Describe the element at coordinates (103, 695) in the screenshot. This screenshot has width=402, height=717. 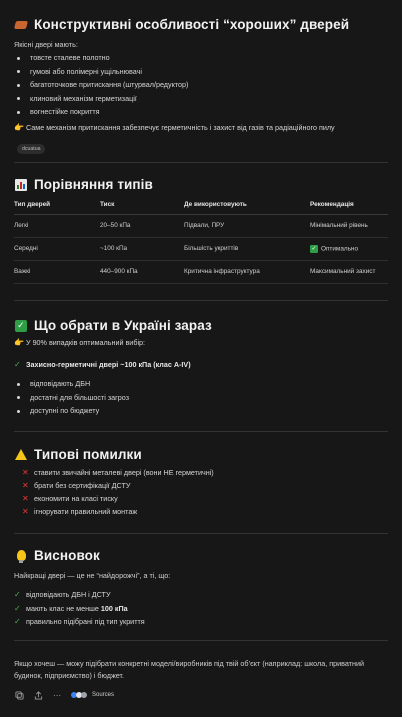
I see `sources-label: Sources` at that location.